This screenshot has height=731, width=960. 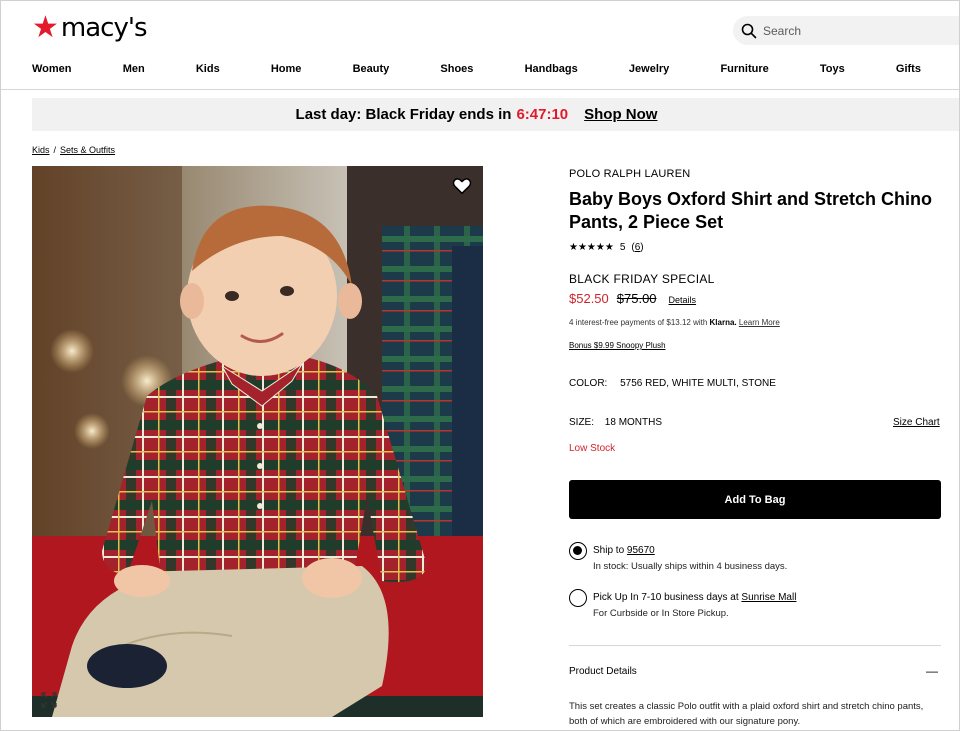 What do you see at coordinates (578, 598) in the screenshot?
I see `pickup-radio` at bounding box center [578, 598].